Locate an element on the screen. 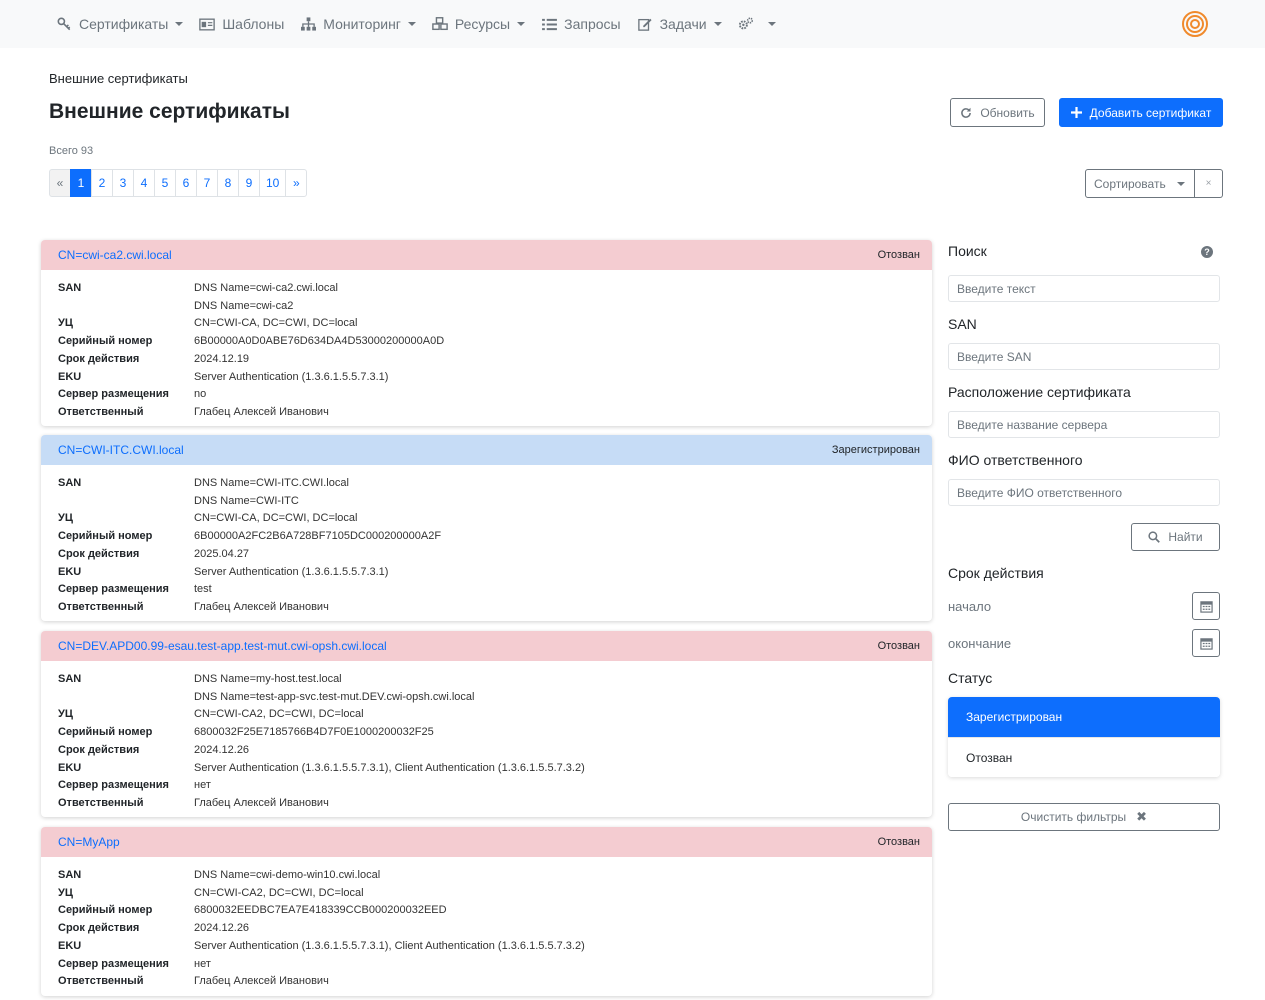 Image resolution: width=1265 pixels, height=1000 pixels. nav-item-label: Сертификаты is located at coordinates (124, 24).